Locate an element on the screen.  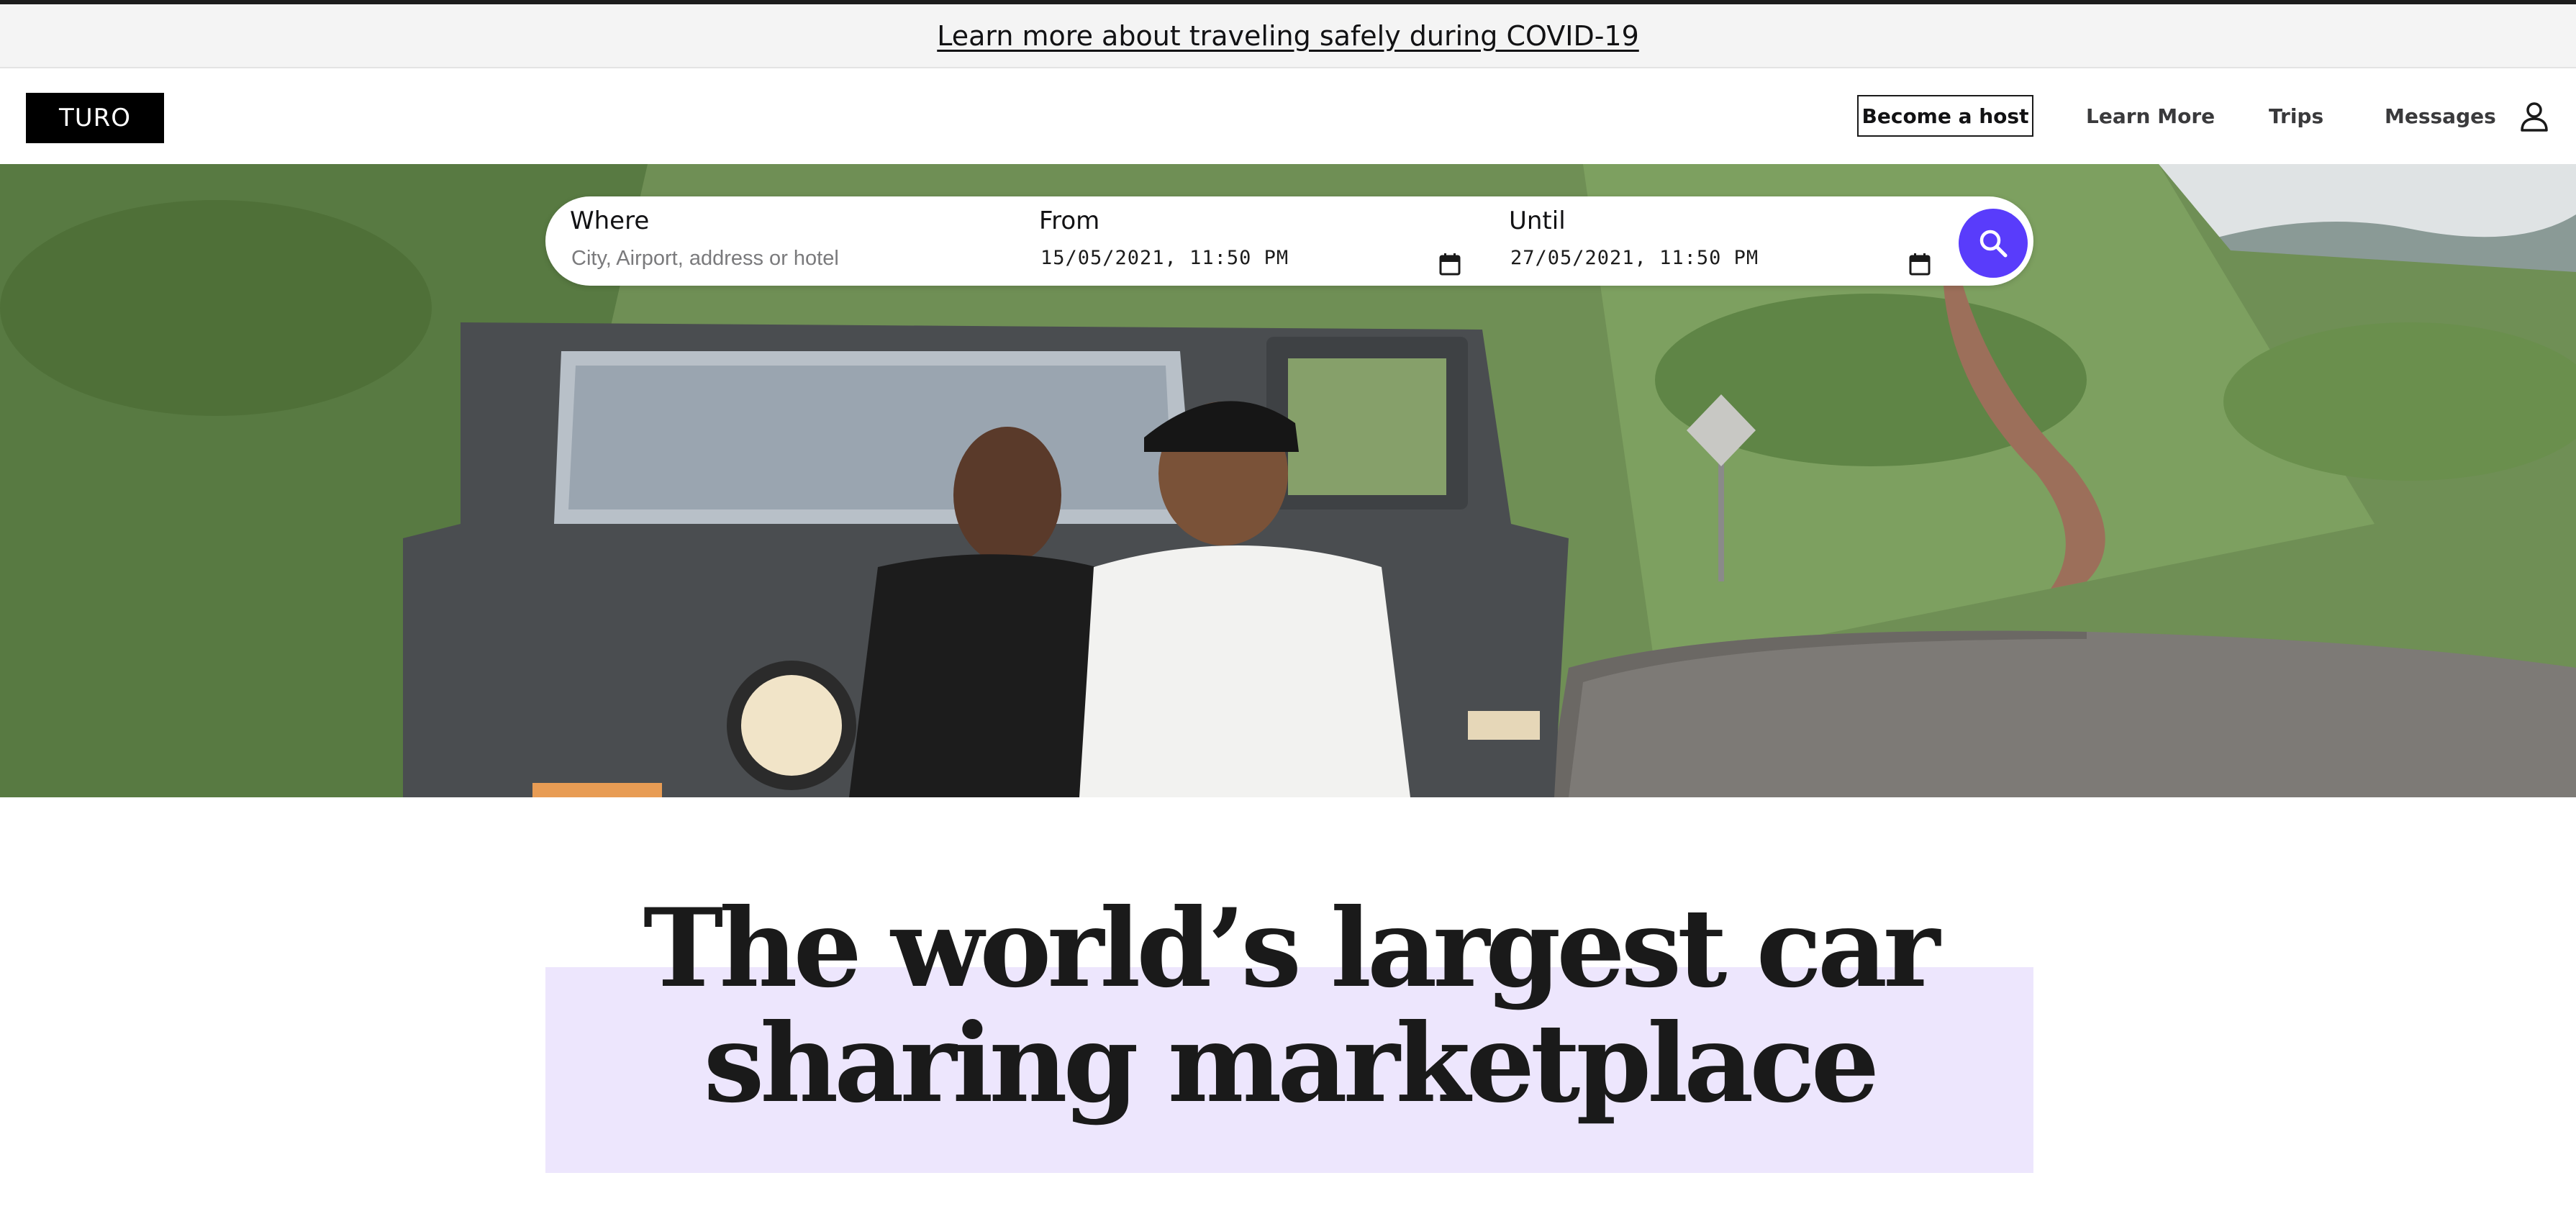
from-label: From is located at coordinates (1069, 221).